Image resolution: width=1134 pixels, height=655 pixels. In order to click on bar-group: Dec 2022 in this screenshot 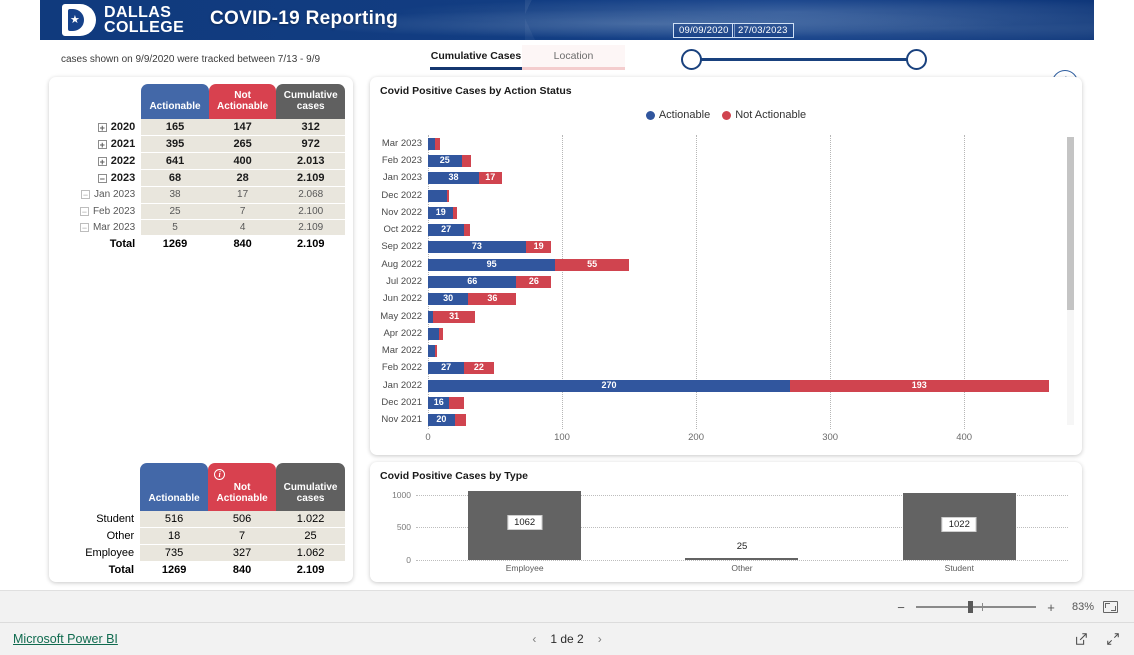, I will do `click(415, 195)`.